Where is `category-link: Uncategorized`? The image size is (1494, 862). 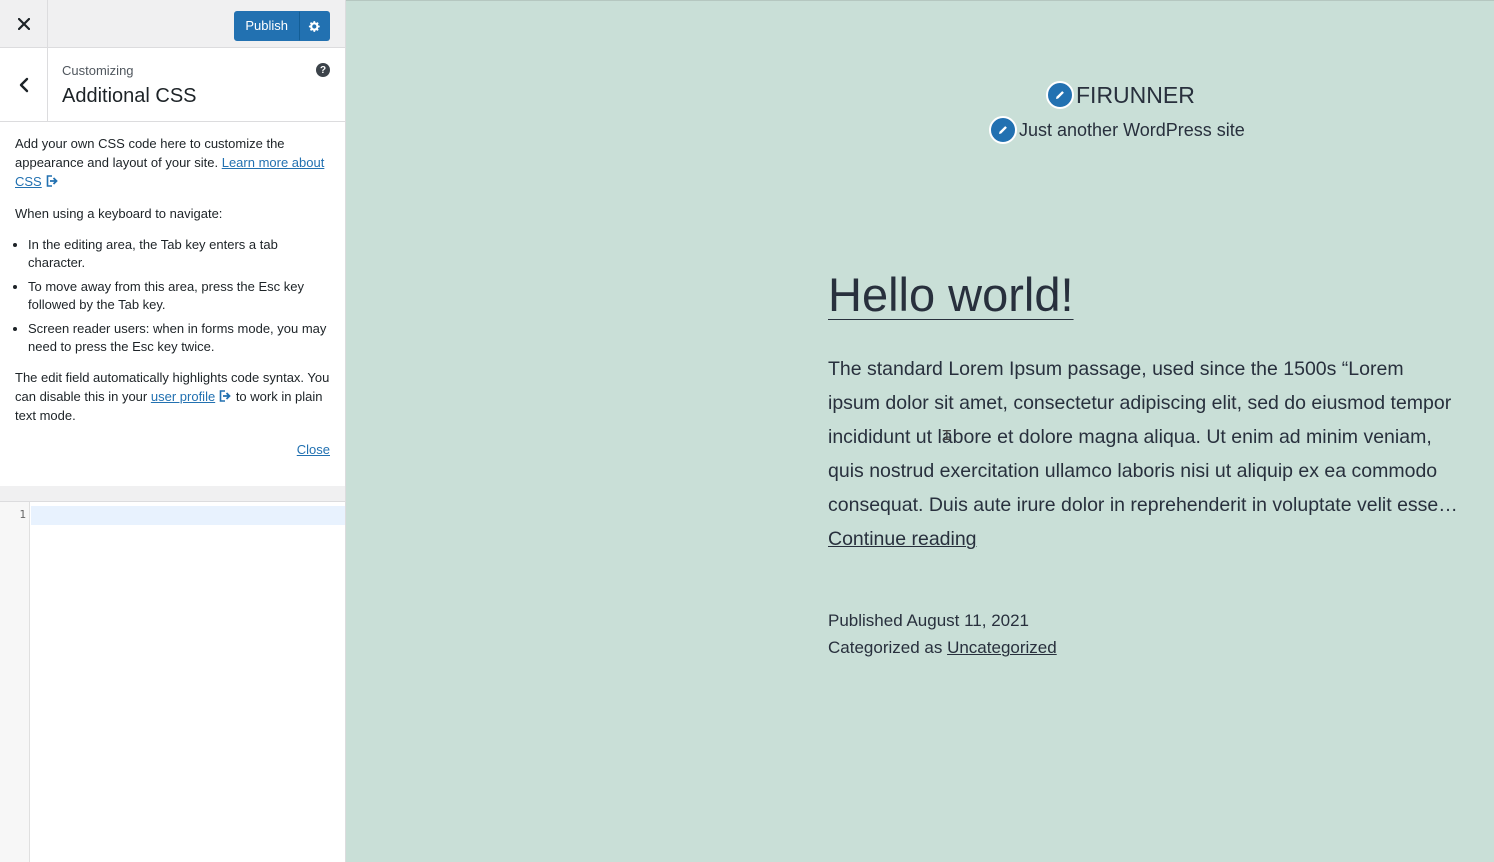 category-link: Uncategorized is located at coordinates (1002, 647).